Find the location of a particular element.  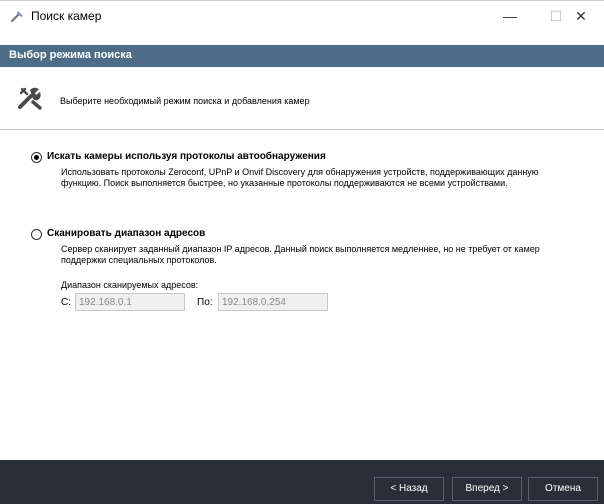

section-header-title: Выбор режима поиска is located at coordinates (70, 55).